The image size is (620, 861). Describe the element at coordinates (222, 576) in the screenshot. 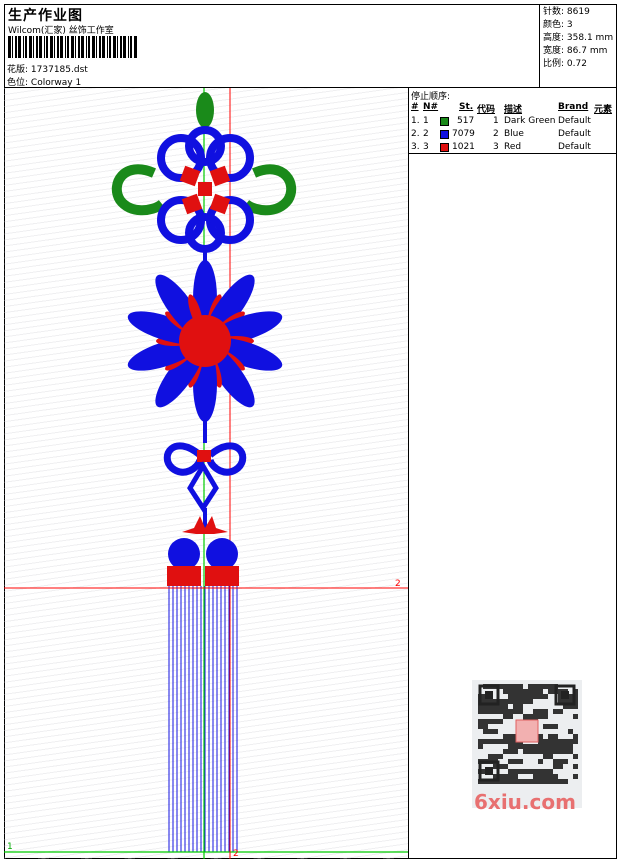

I see `right-tassel-cap` at that location.